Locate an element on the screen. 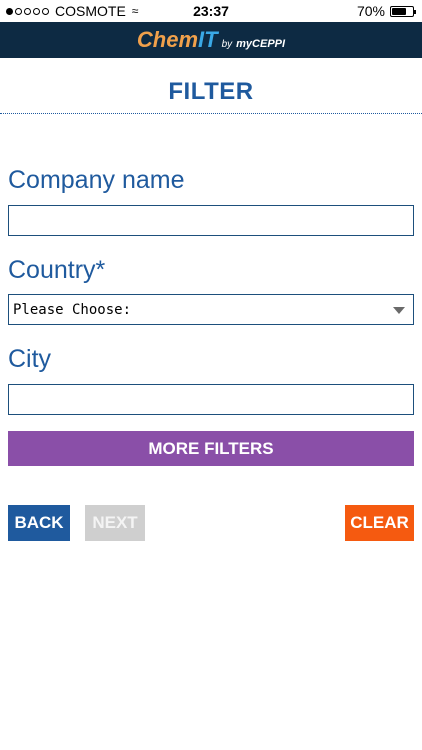 The height and width of the screenshot is (750, 422). logo-brand-text: myCEPPI is located at coordinates (261, 44).